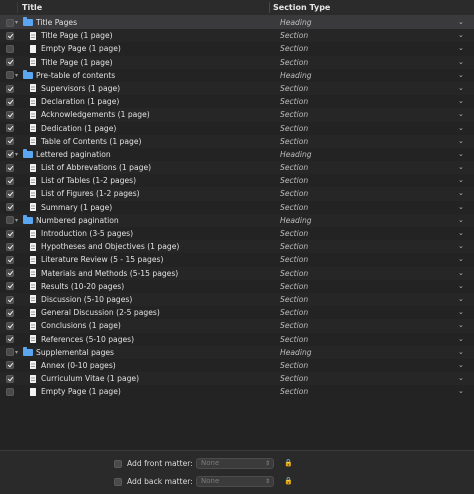  Describe the element at coordinates (269, 7) in the screenshot. I see `column-divider` at that location.